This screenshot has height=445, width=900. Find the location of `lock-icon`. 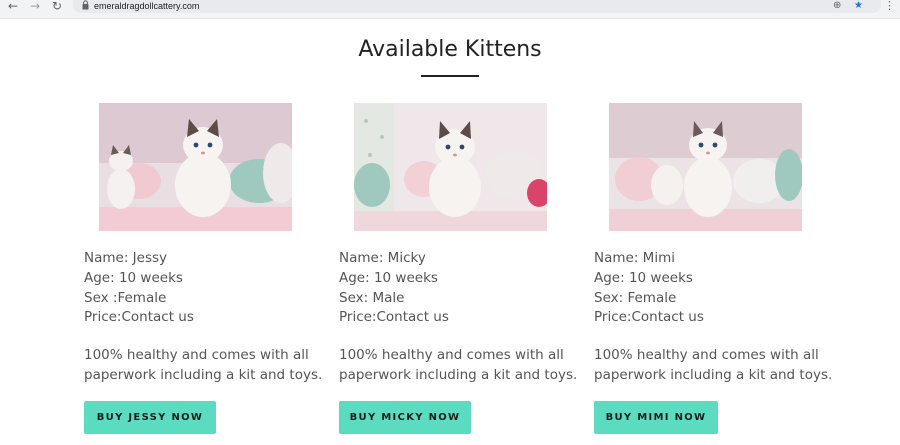

lock-icon is located at coordinates (85, 5).